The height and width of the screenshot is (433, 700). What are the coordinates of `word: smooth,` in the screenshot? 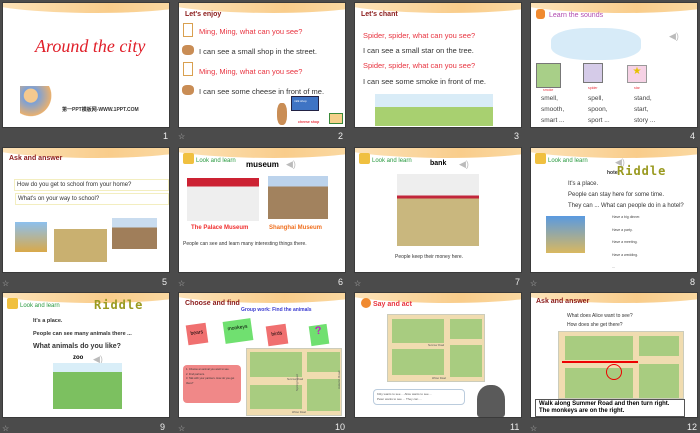 It's located at (553, 109).